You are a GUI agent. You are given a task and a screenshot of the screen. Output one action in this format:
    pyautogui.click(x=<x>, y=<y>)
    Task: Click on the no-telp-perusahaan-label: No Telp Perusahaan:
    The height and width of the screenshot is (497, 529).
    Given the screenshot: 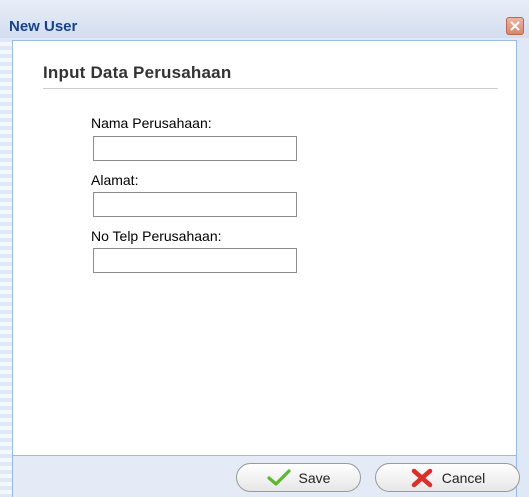 What is the action you would take?
    pyautogui.click(x=156, y=236)
    